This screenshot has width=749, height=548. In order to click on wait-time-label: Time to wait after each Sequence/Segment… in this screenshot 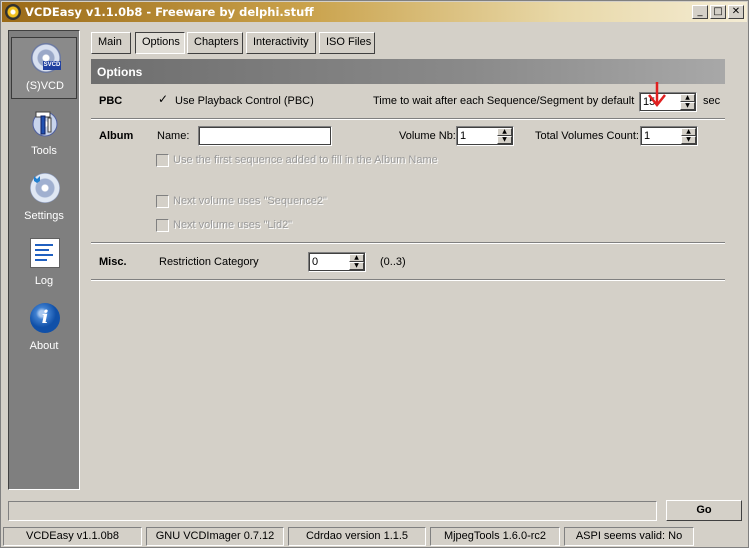, I will do `click(504, 101)`.